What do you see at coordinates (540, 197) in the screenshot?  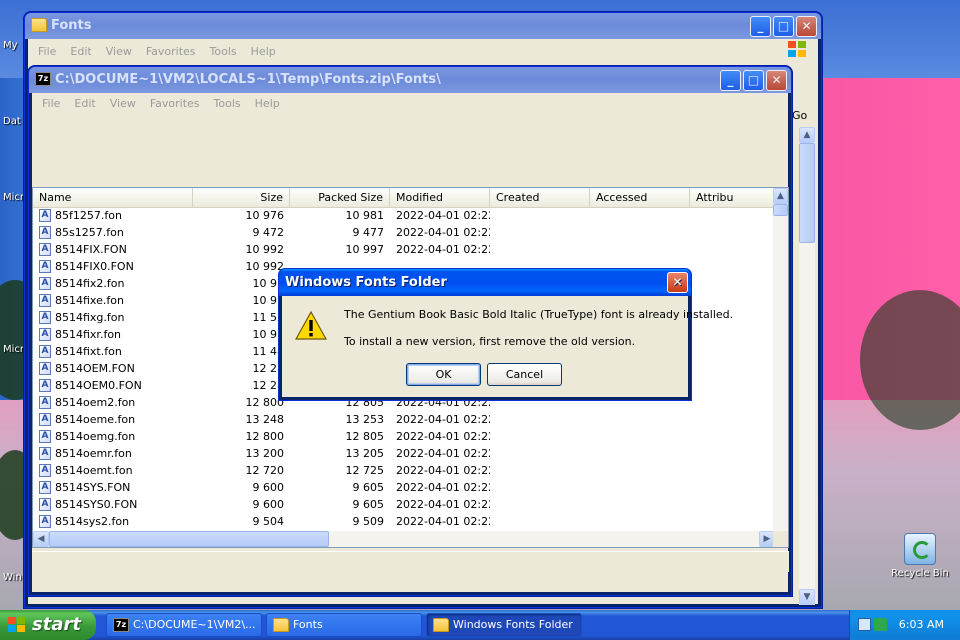 I see `column-header-created: Created` at bounding box center [540, 197].